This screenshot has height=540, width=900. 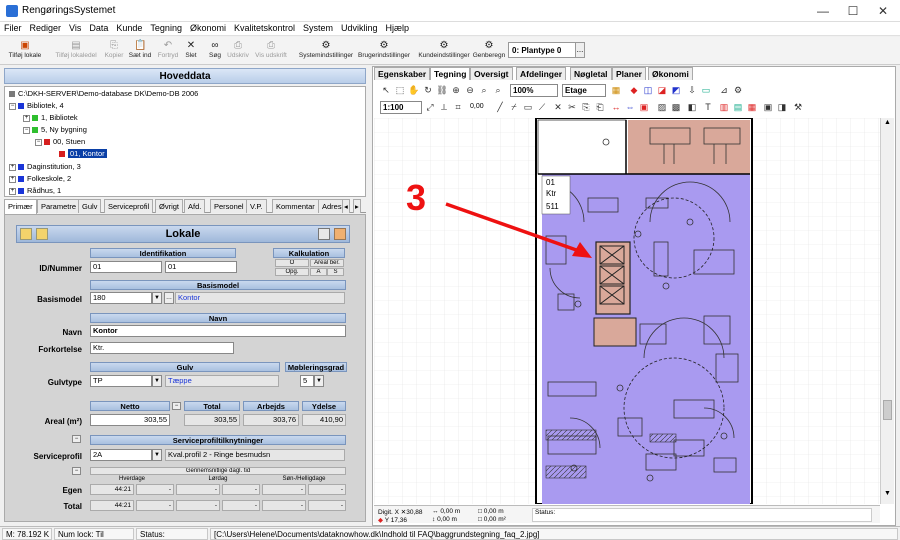 What do you see at coordinates (887, 495) in the screenshot?
I see `scroll-down-icon: ▼` at bounding box center [887, 495].